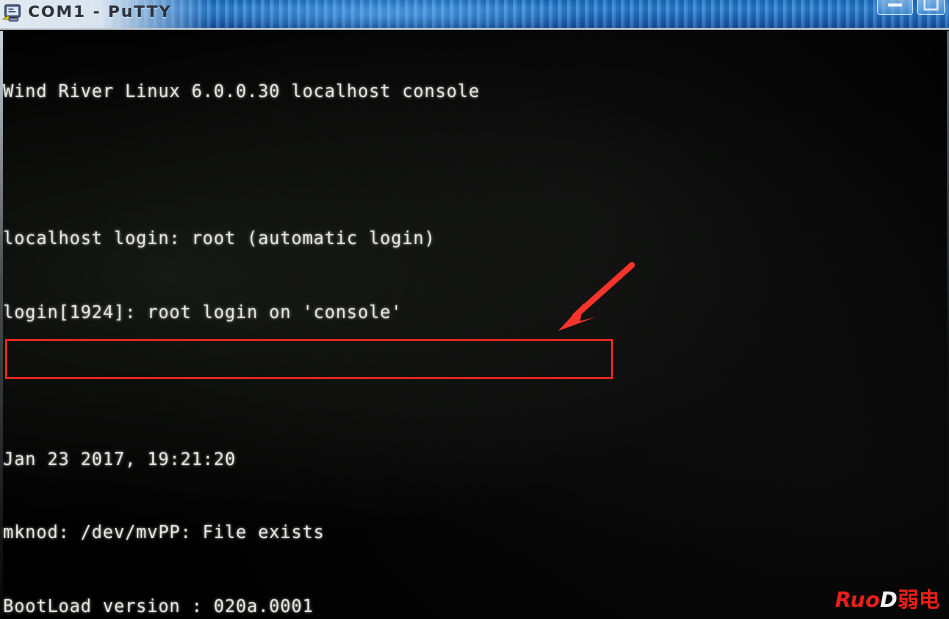  Describe the element at coordinates (390, 15) in the screenshot. I see `titlebar-screen-glow` at that location.